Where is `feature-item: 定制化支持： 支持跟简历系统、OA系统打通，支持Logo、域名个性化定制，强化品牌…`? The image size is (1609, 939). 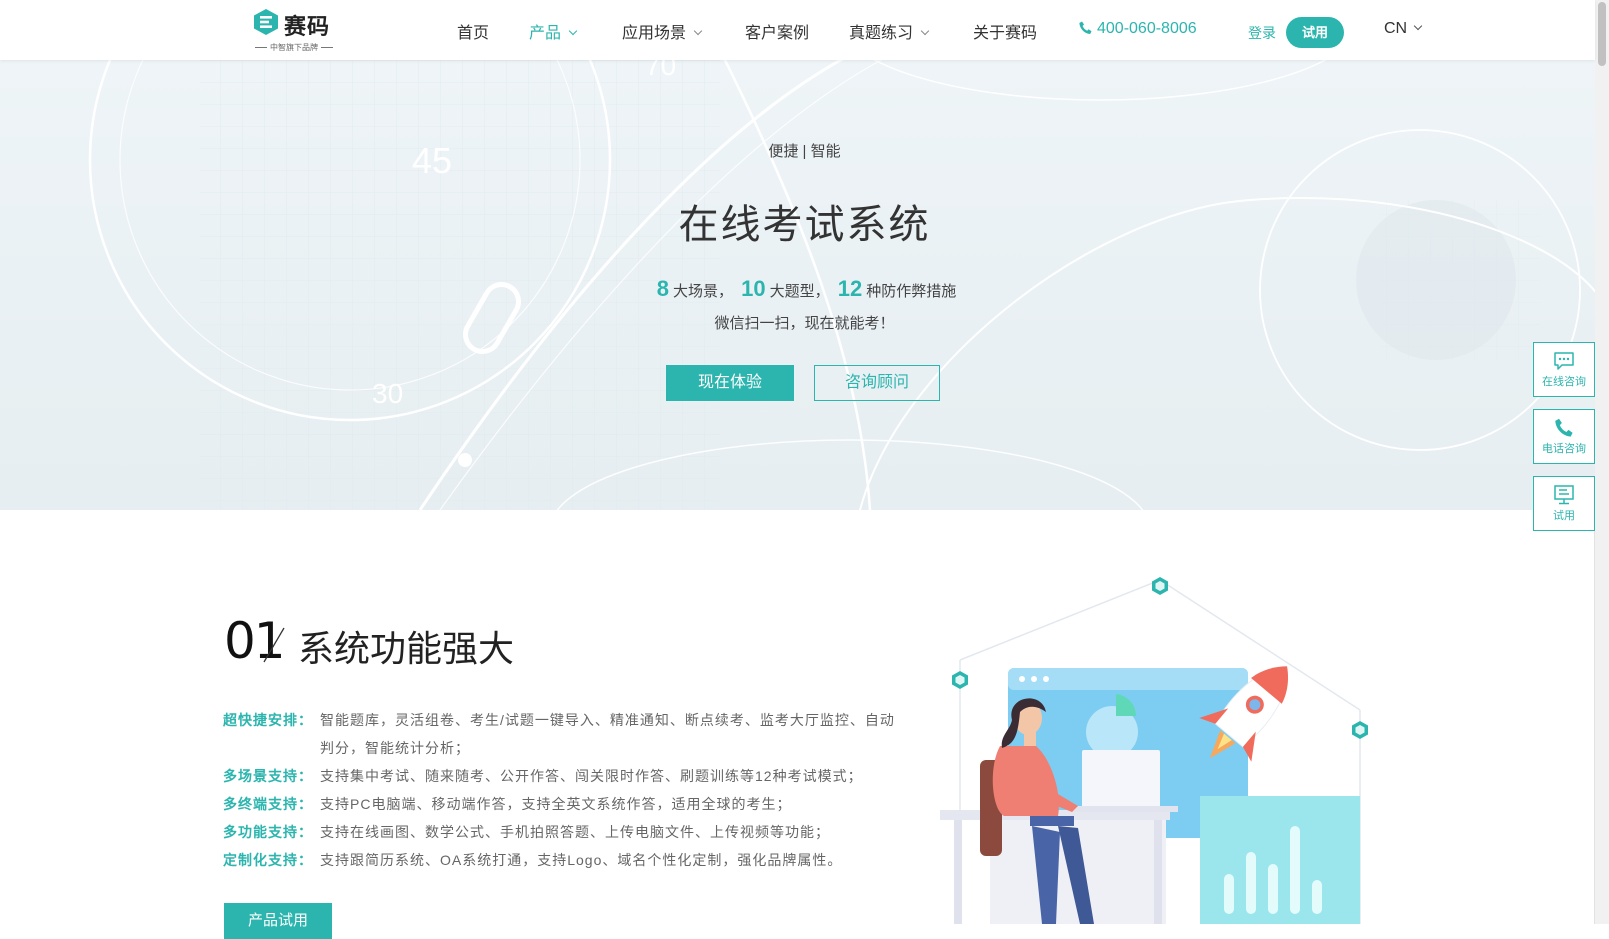
feature-item: 定制化支持： 支持跟简历系统、OA系统打通，支持Logo、域名个性化定制，强化品牌… is located at coordinates (563, 860).